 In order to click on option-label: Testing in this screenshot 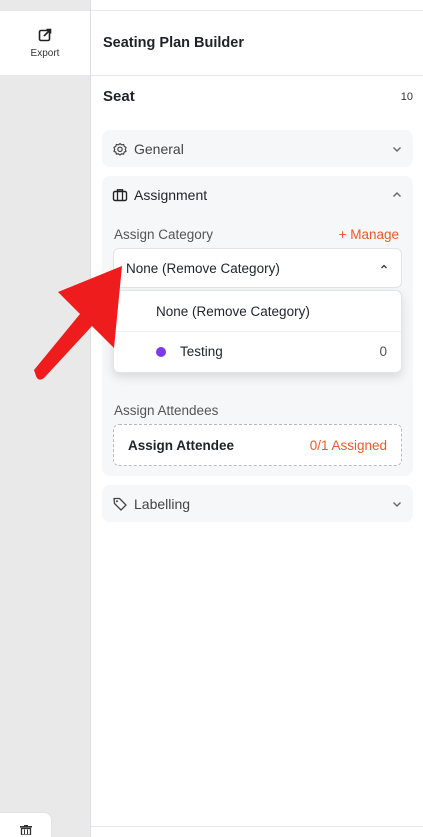, I will do `click(201, 351)`.